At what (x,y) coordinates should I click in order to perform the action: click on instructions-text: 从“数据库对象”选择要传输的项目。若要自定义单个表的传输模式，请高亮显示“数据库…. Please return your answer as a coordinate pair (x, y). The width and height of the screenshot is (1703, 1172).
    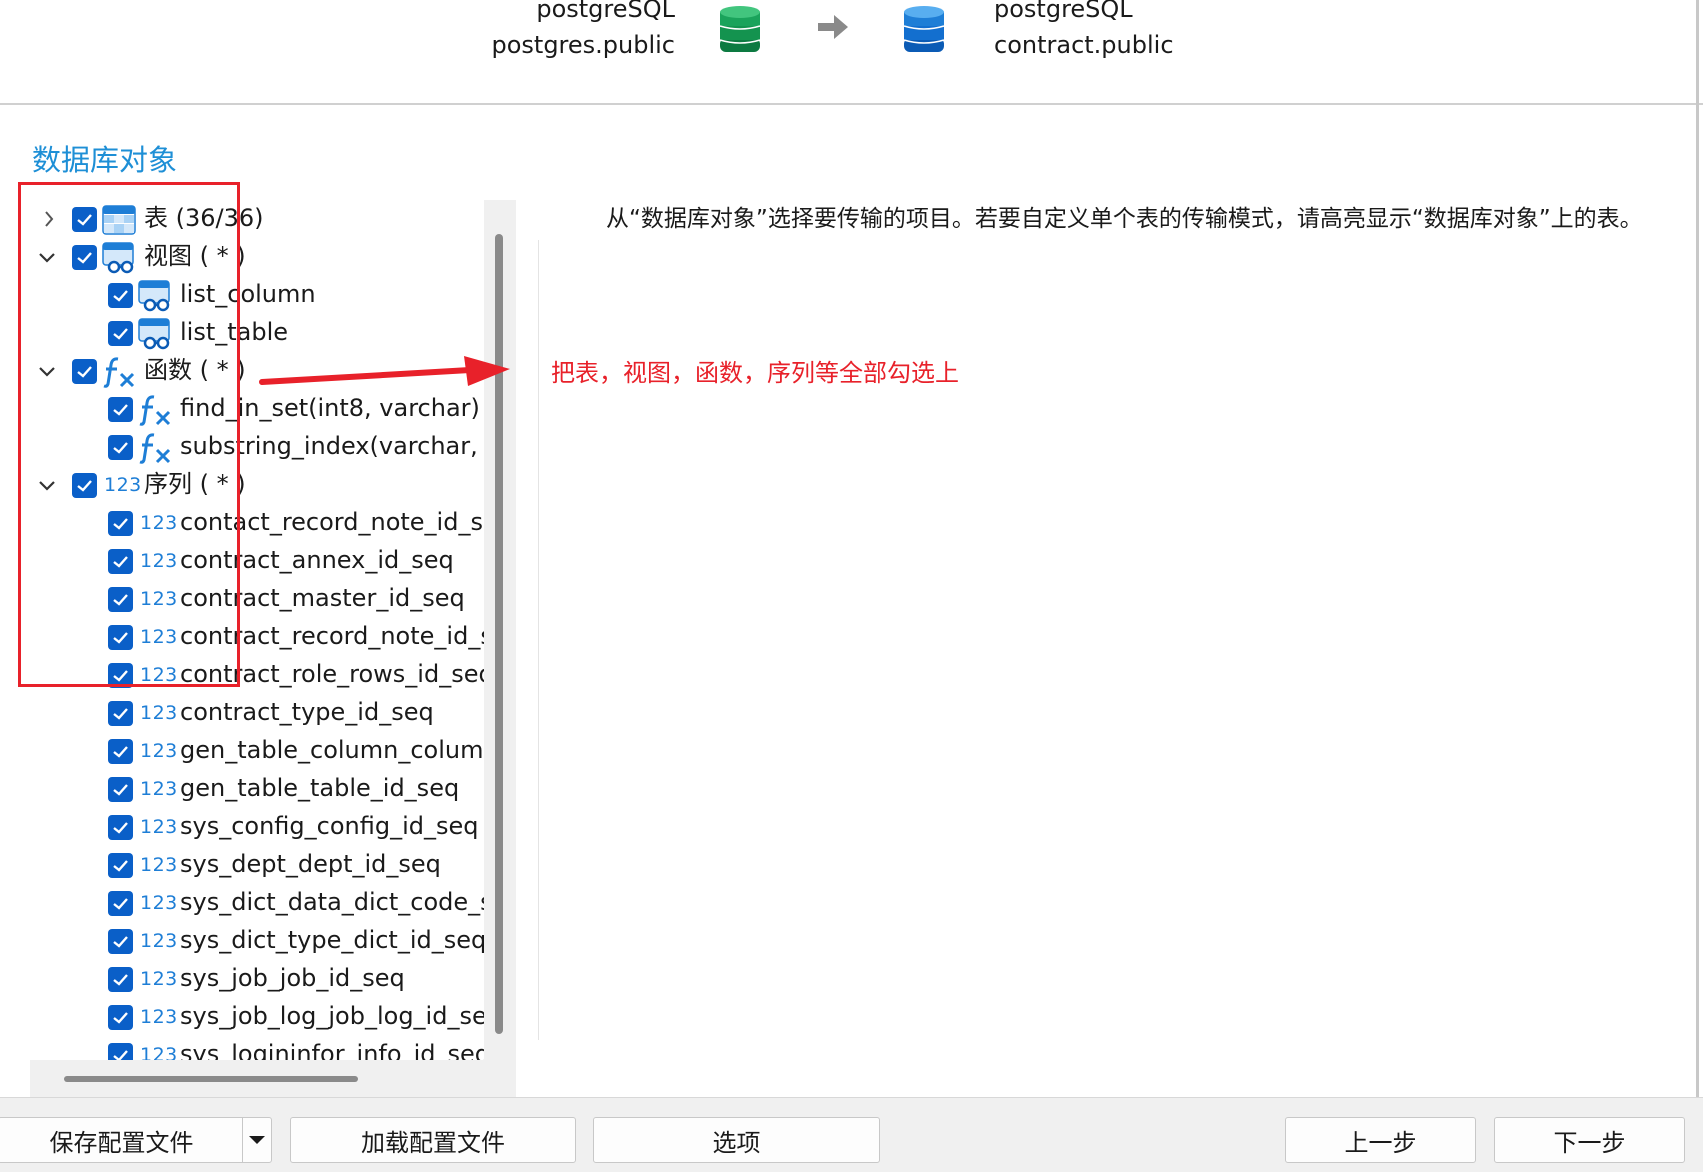
    Looking at the image, I should click on (1124, 219).